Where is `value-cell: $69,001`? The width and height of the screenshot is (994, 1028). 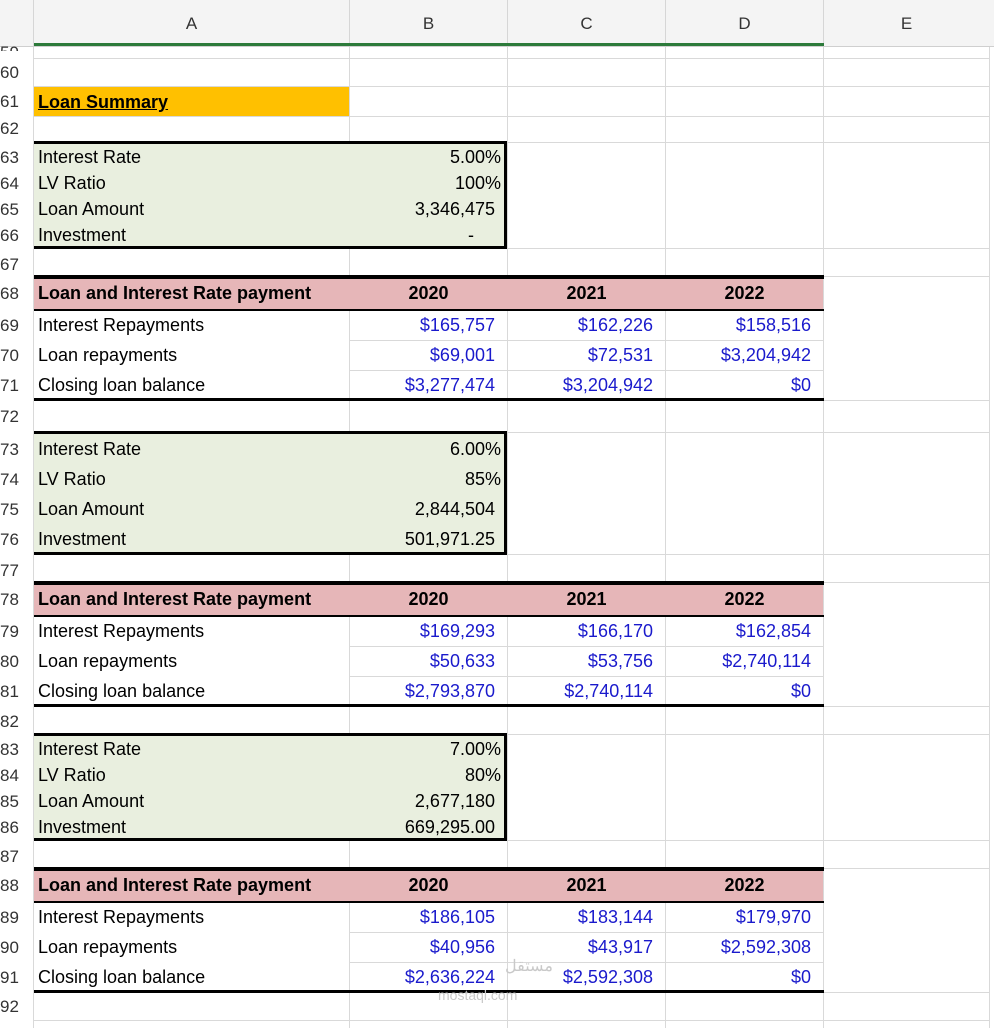
value-cell: $69,001 is located at coordinates (422, 355).